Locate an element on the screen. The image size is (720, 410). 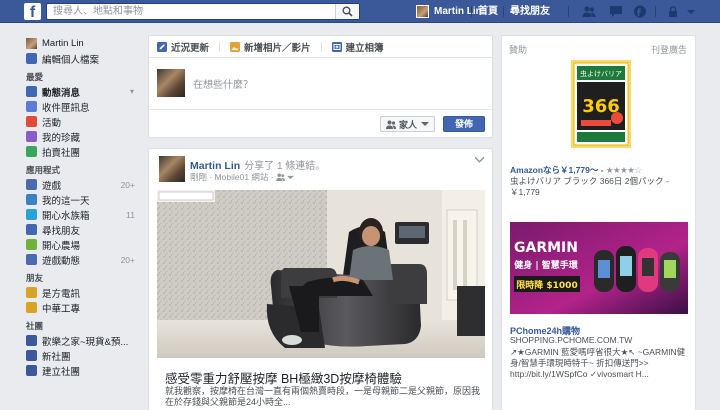
sidebar-item: 開心水族箱 11 is located at coordinates (83, 214).